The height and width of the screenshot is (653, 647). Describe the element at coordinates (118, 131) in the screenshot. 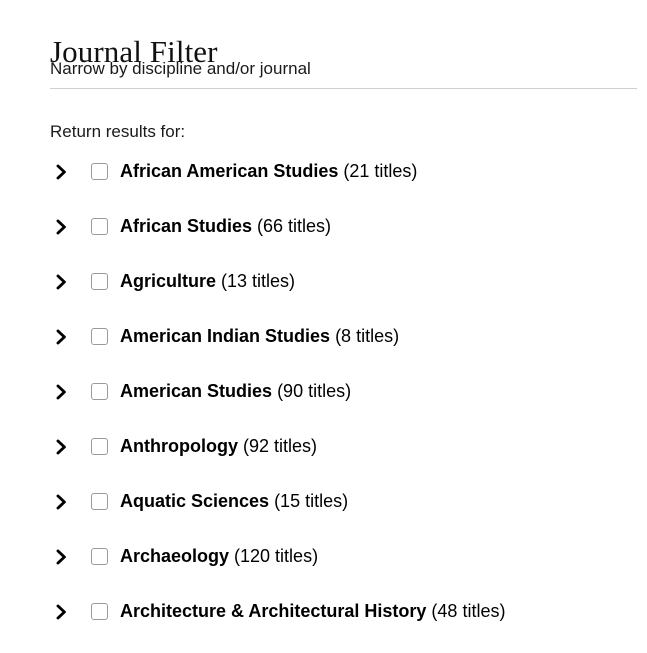

I see `return-results-label: Return results for:` at that location.